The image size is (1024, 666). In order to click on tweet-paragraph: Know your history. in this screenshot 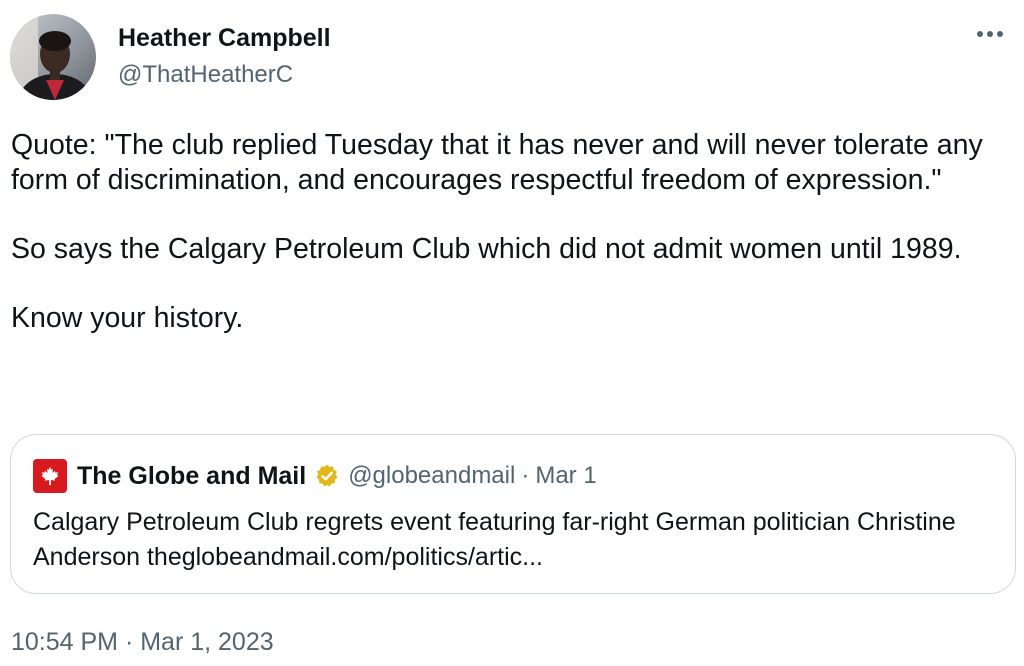, I will do `click(127, 318)`.